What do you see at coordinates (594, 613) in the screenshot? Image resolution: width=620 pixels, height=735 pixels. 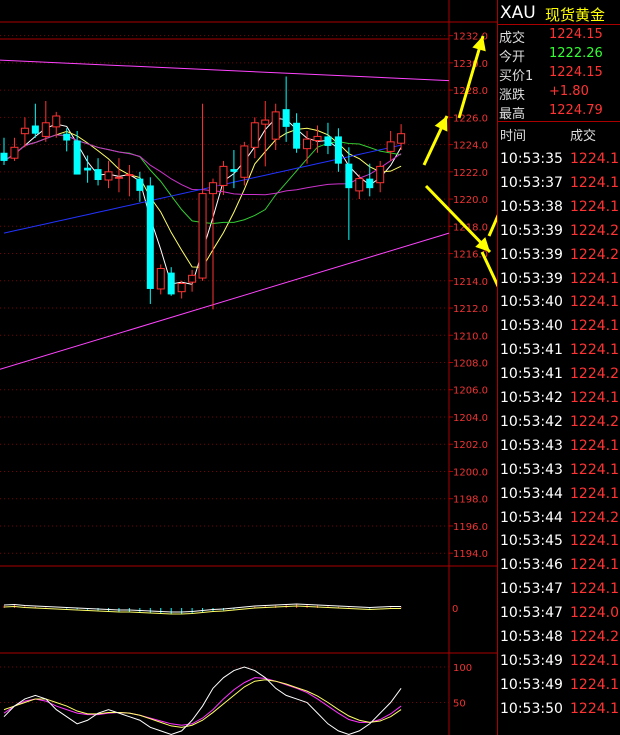 I see `tick-price: 1224.0` at bounding box center [594, 613].